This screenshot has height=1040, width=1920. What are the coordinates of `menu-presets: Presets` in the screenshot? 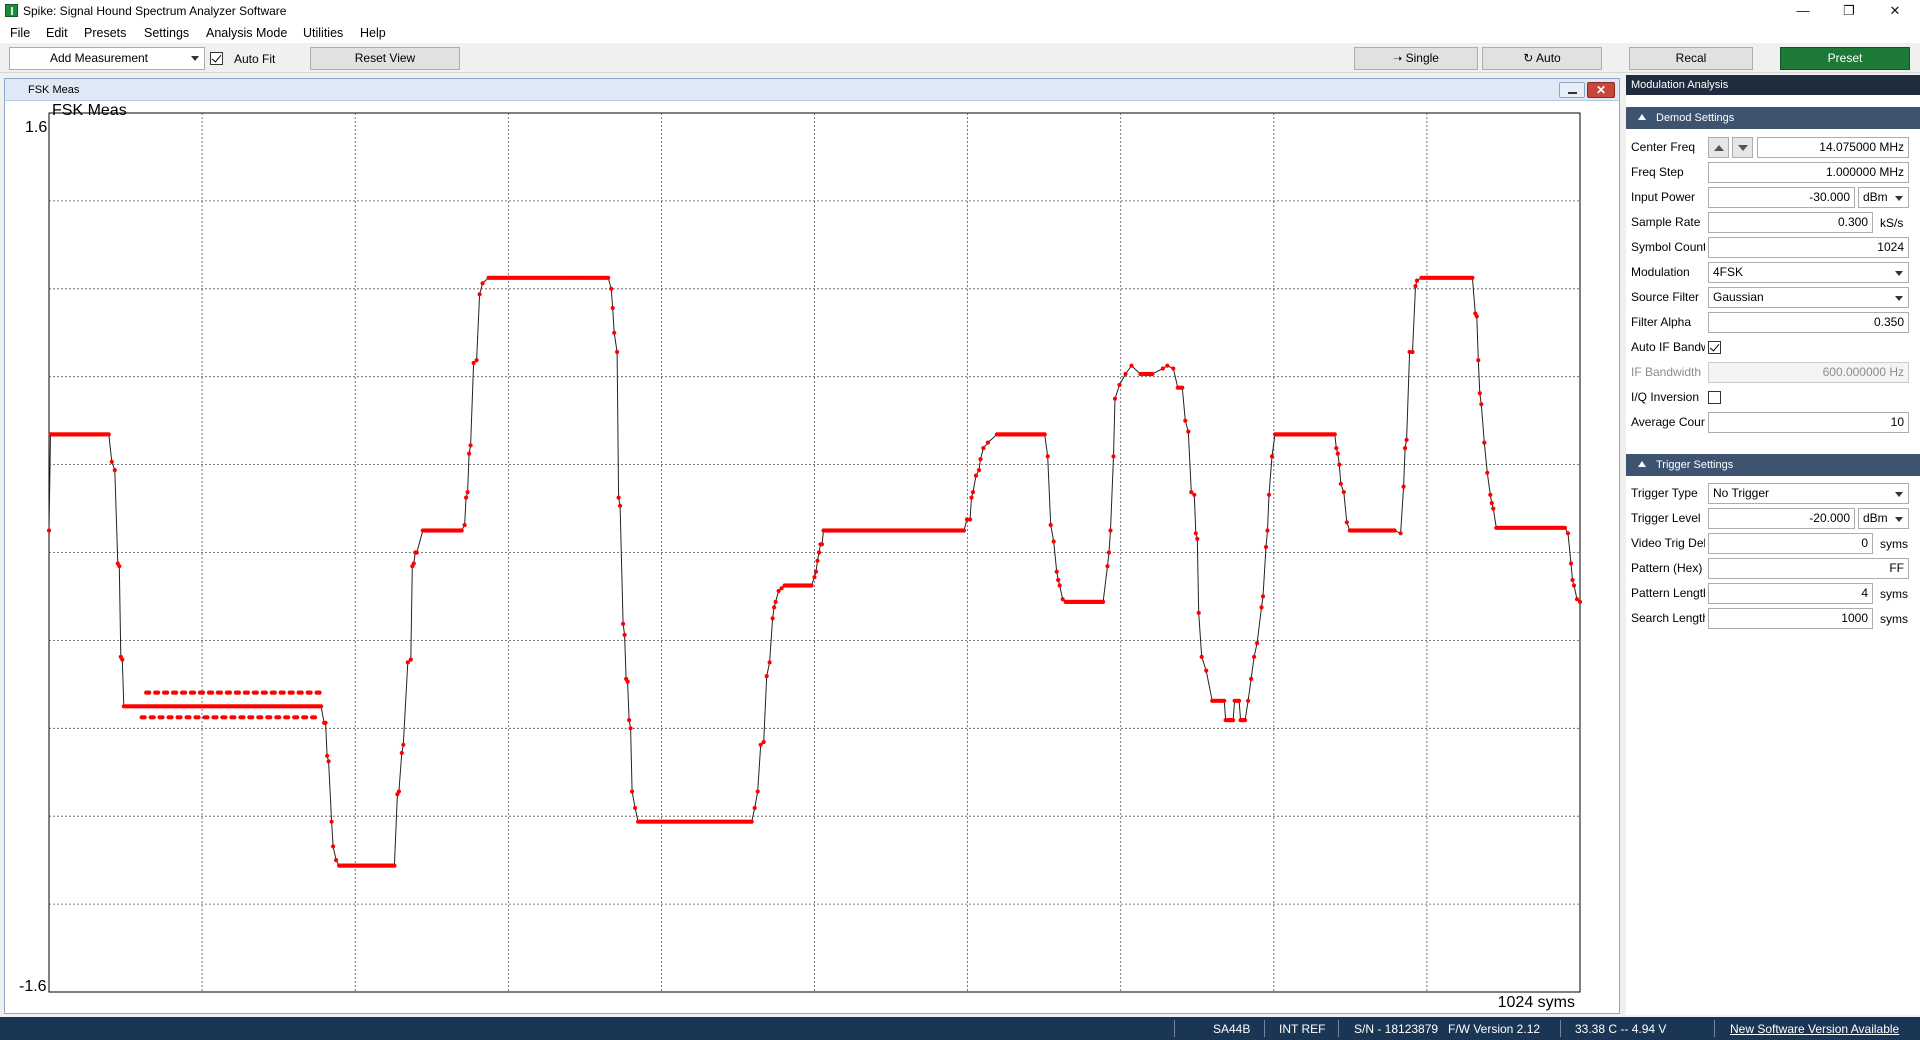 It's located at (105, 33).